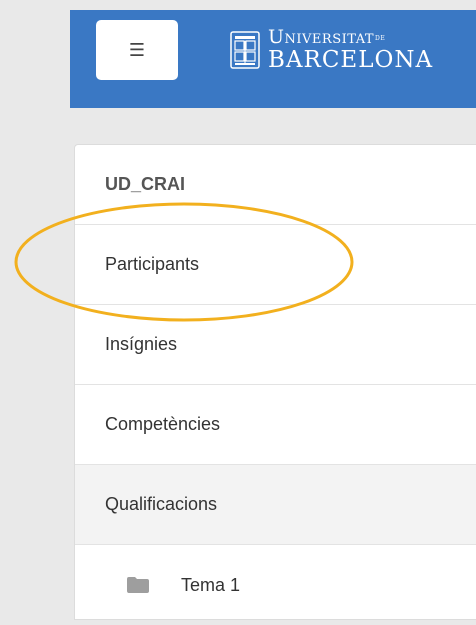 This screenshot has height=625, width=476. What do you see at coordinates (275, 505) in the screenshot?
I see `sidebar-item-grades: Qualificacions` at bounding box center [275, 505].